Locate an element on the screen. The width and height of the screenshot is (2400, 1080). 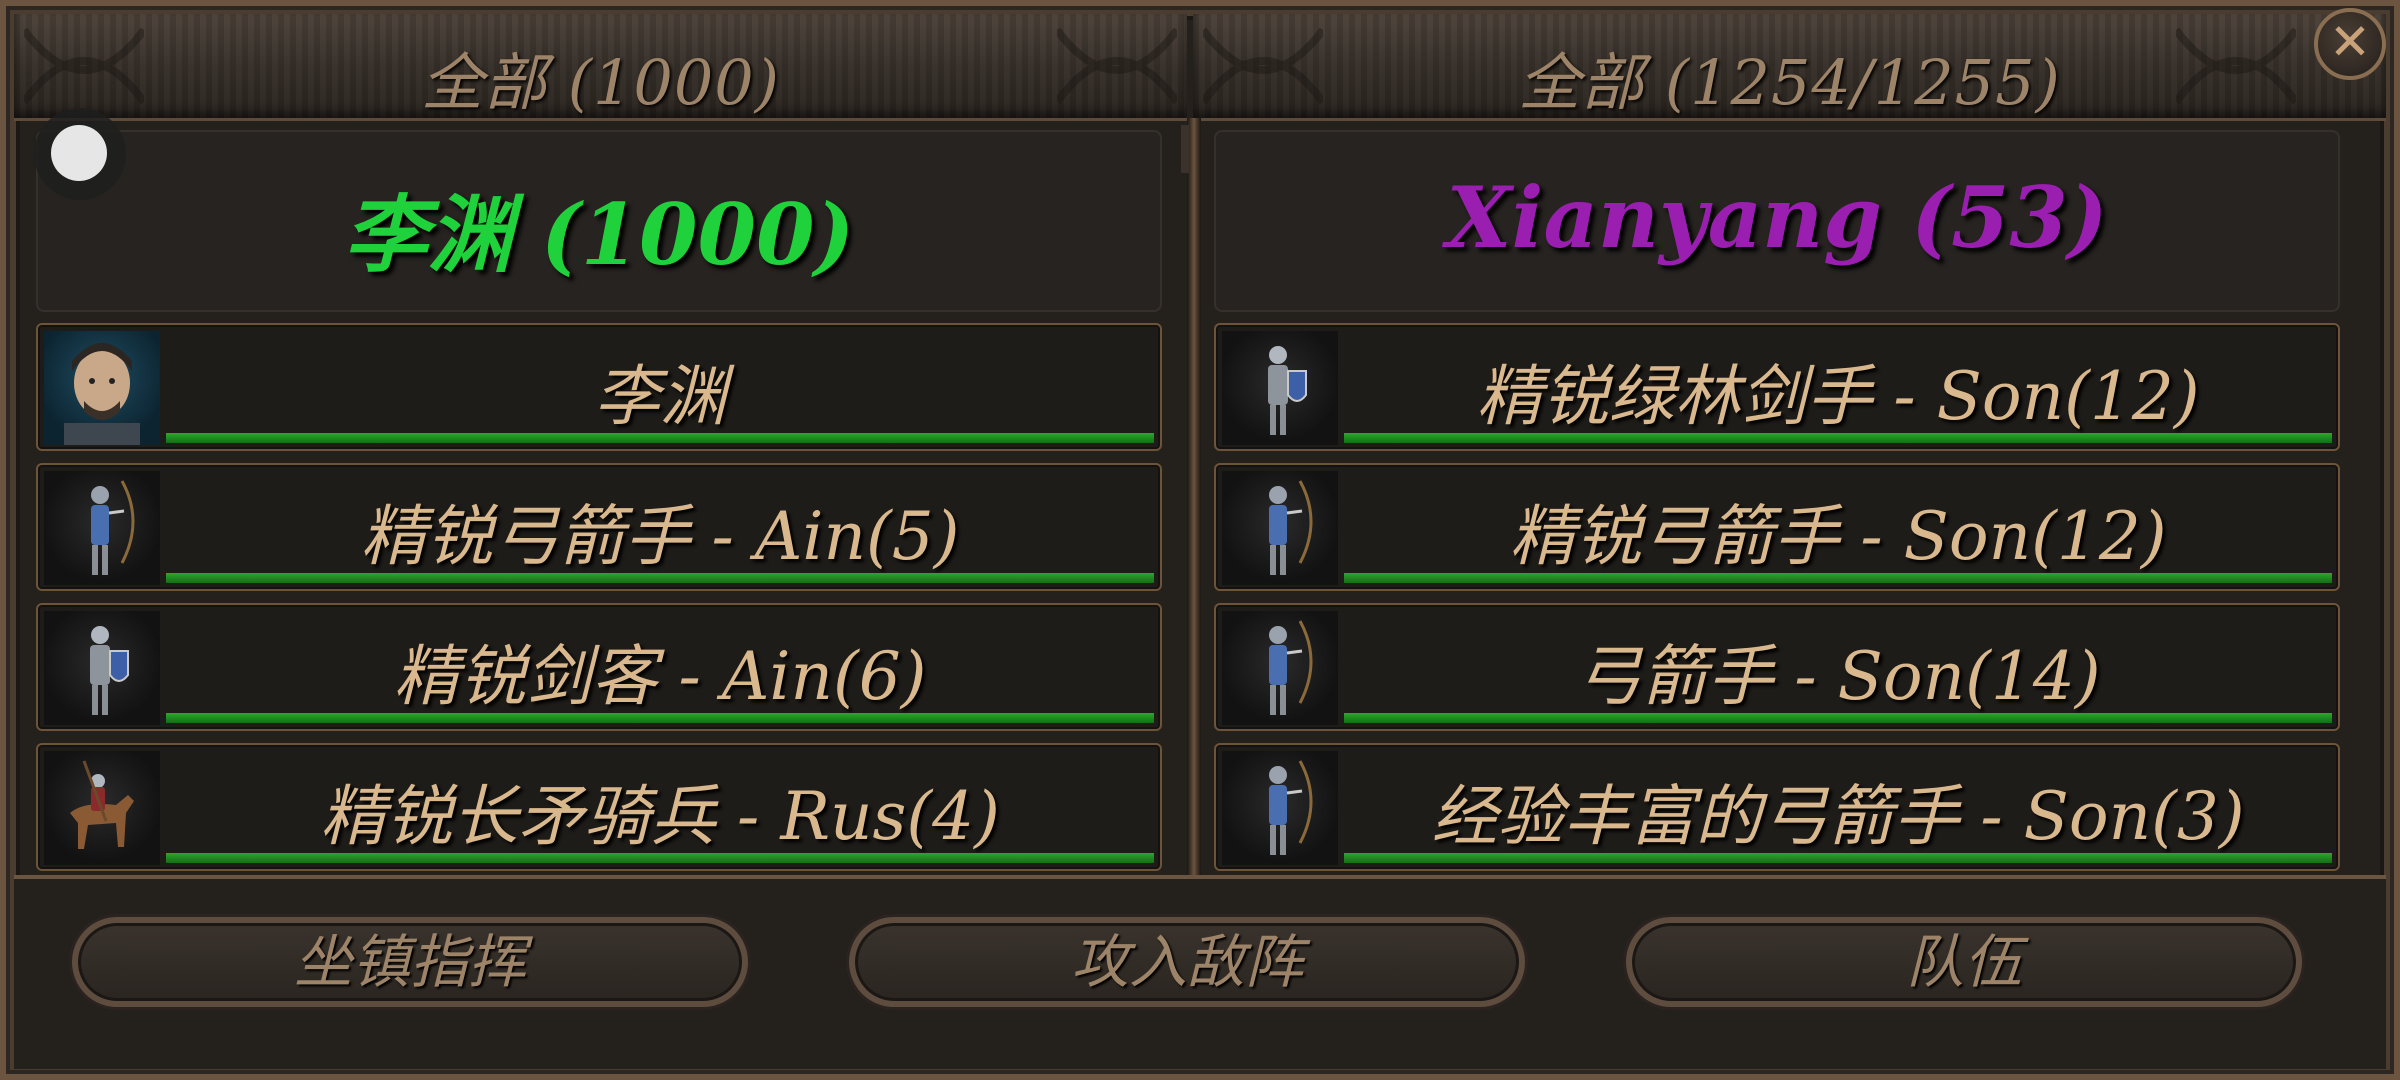
column-divider is located at coordinates (1194, 496).